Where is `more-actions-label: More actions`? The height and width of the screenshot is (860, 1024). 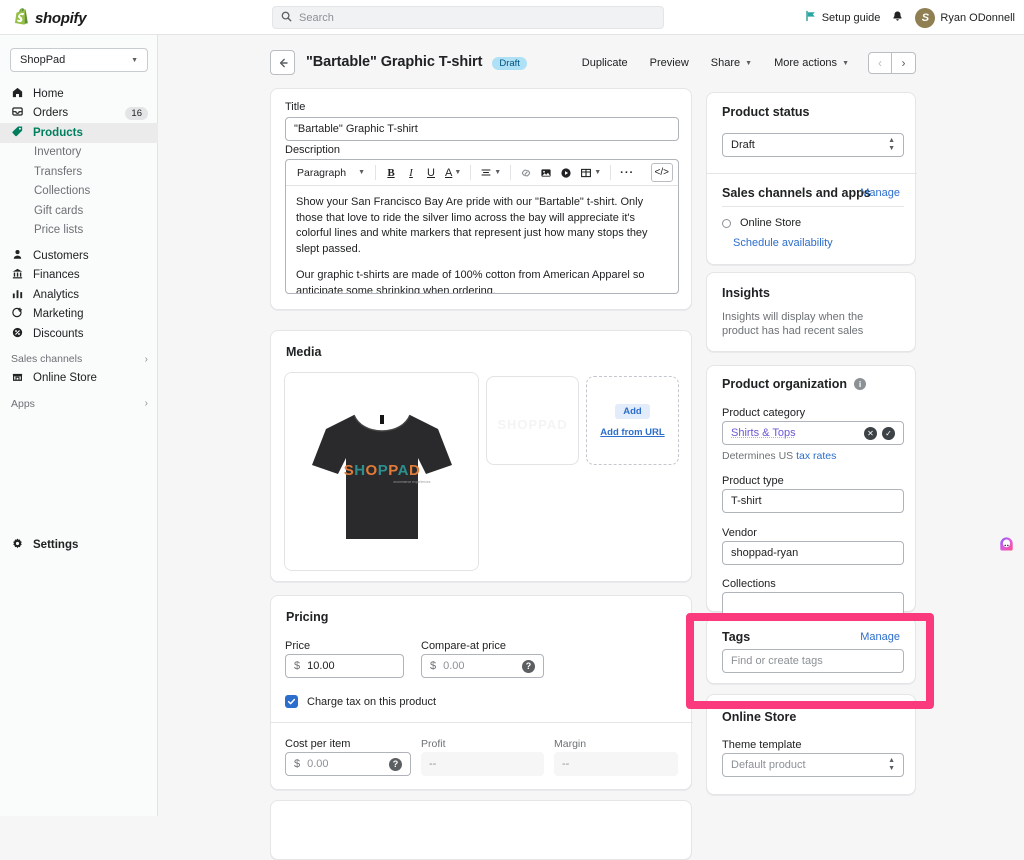 more-actions-label: More actions is located at coordinates (806, 63).